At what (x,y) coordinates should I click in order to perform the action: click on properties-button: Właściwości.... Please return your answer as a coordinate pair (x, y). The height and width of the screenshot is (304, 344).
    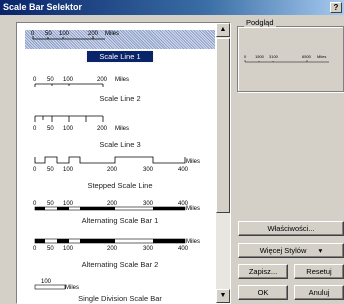
    Looking at the image, I should click on (291, 228).